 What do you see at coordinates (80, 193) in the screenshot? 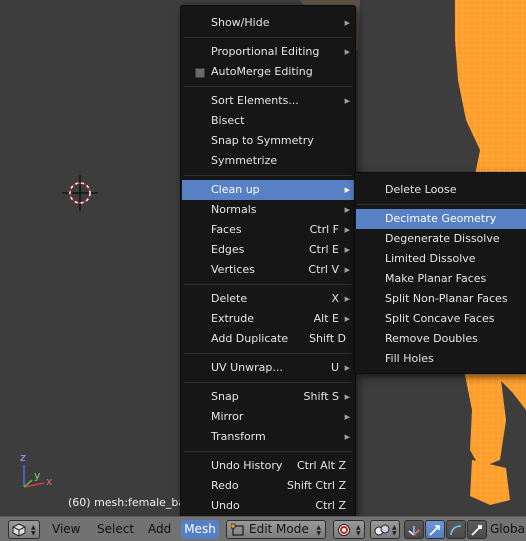
I see `3d-cursor-icon` at bounding box center [80, 193].